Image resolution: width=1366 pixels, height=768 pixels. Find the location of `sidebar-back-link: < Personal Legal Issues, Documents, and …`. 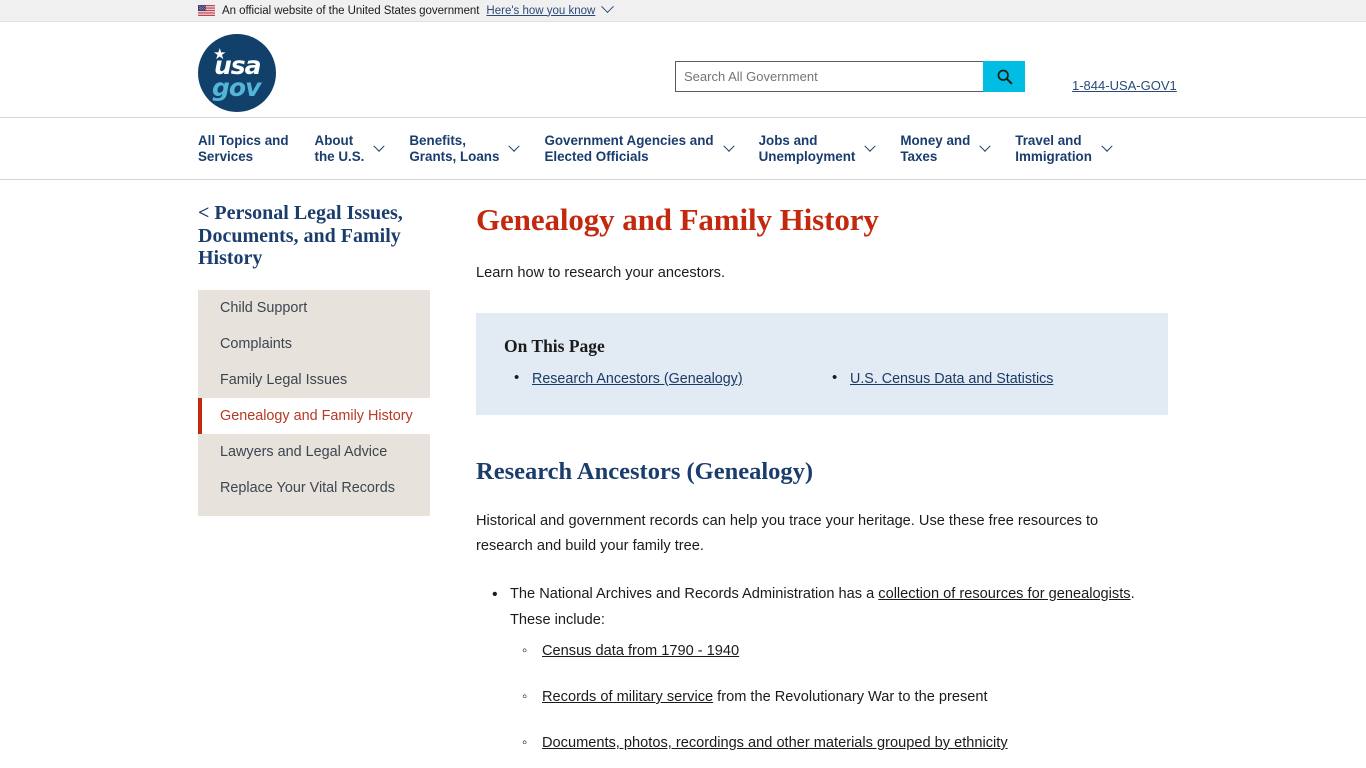

sidebar-back-link: < Personal Legal Issues, Documents, and … is located at coordinates (314, 236).